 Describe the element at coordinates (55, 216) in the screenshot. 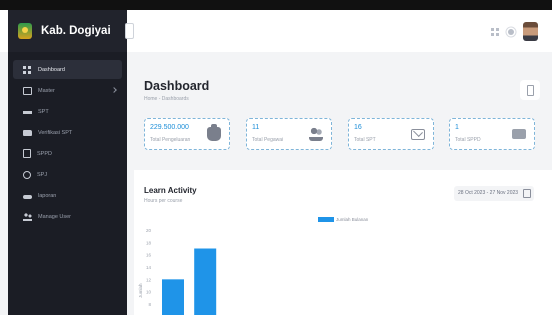

I see `sidebar-item-label: Manage User` at that location.